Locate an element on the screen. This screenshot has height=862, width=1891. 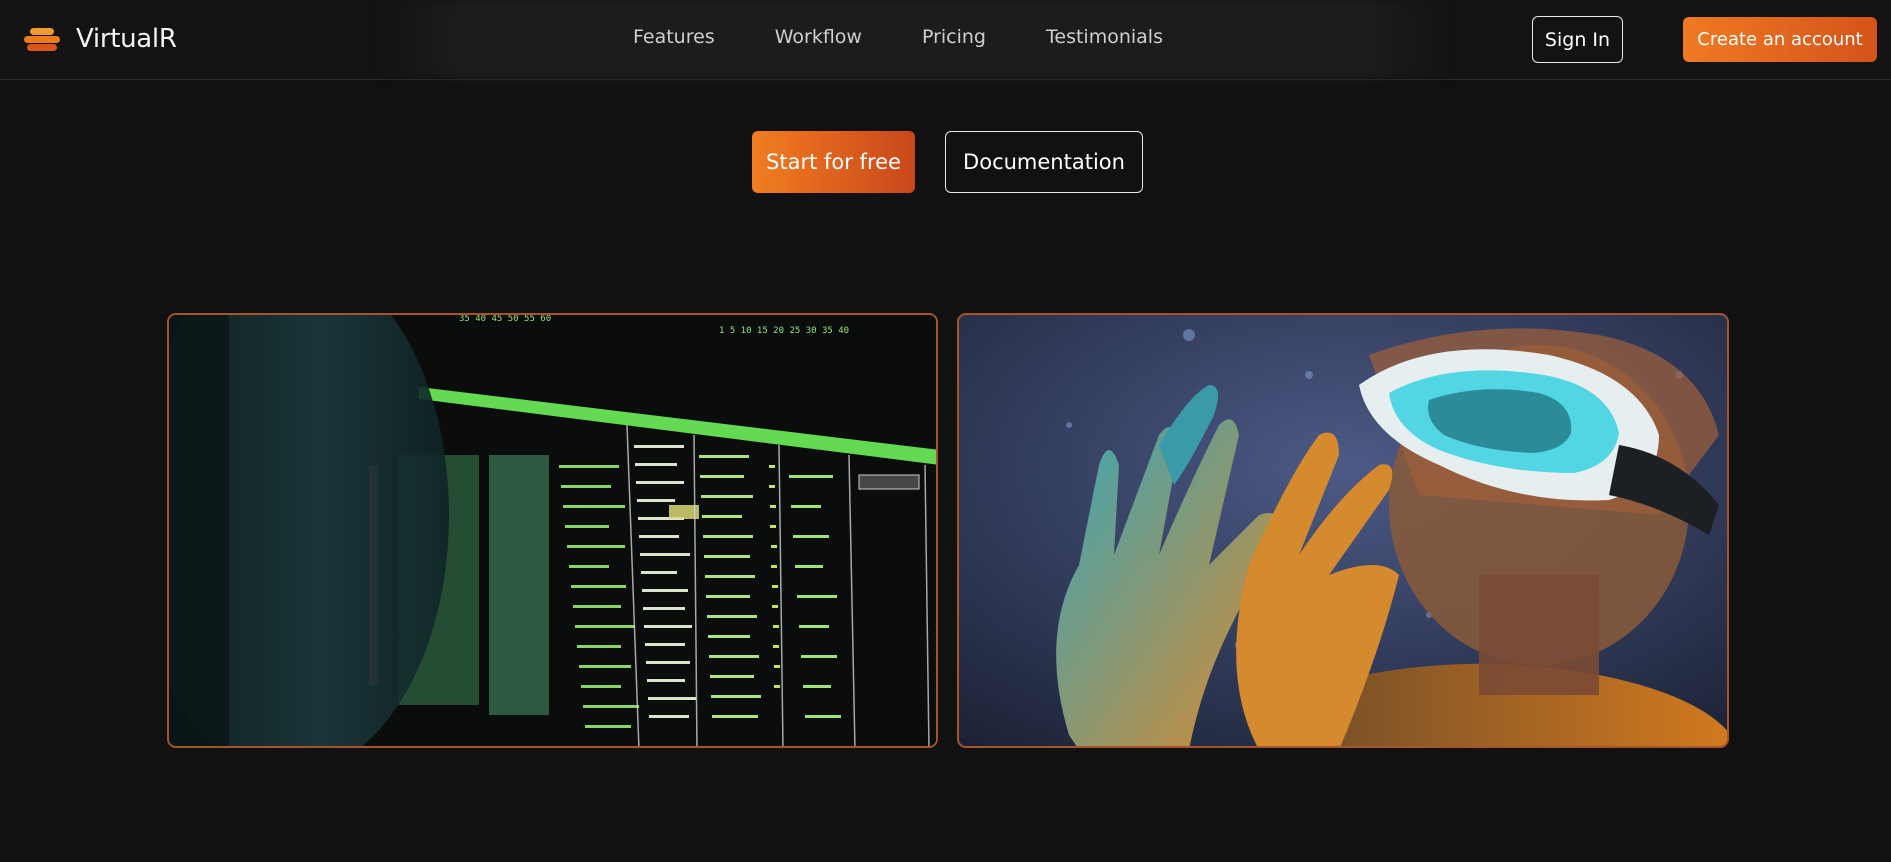
nav-links: Features Workflow Pricing Testimonials is located at coordinates (928, 39).